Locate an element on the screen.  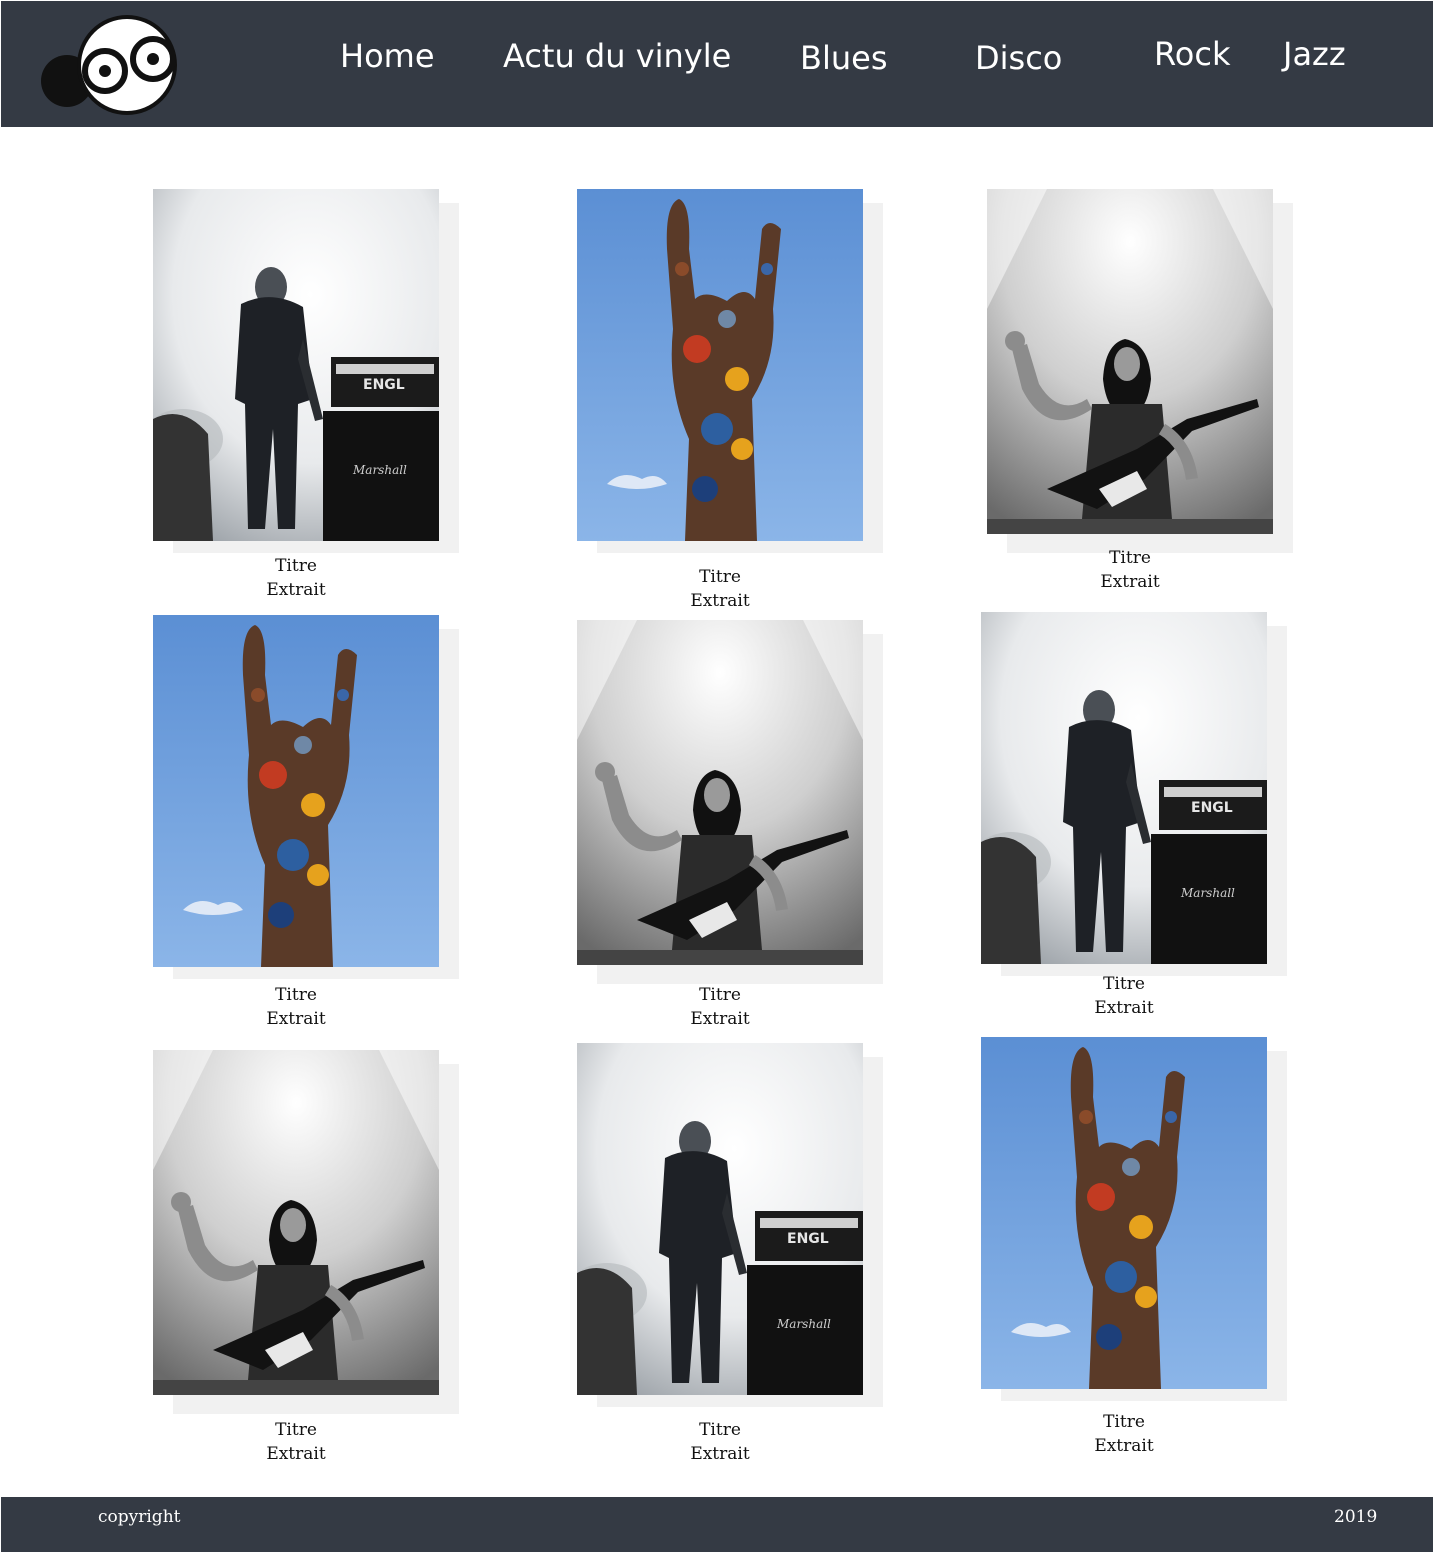
nav-actu-du-vinyle: Actu du vinyle is located at coordinates (617, 56).